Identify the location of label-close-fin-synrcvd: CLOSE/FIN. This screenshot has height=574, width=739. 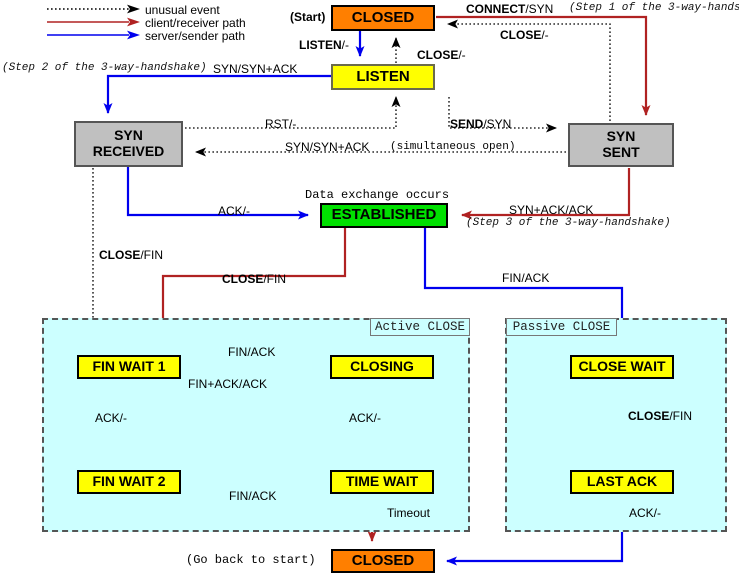
(131, 255).